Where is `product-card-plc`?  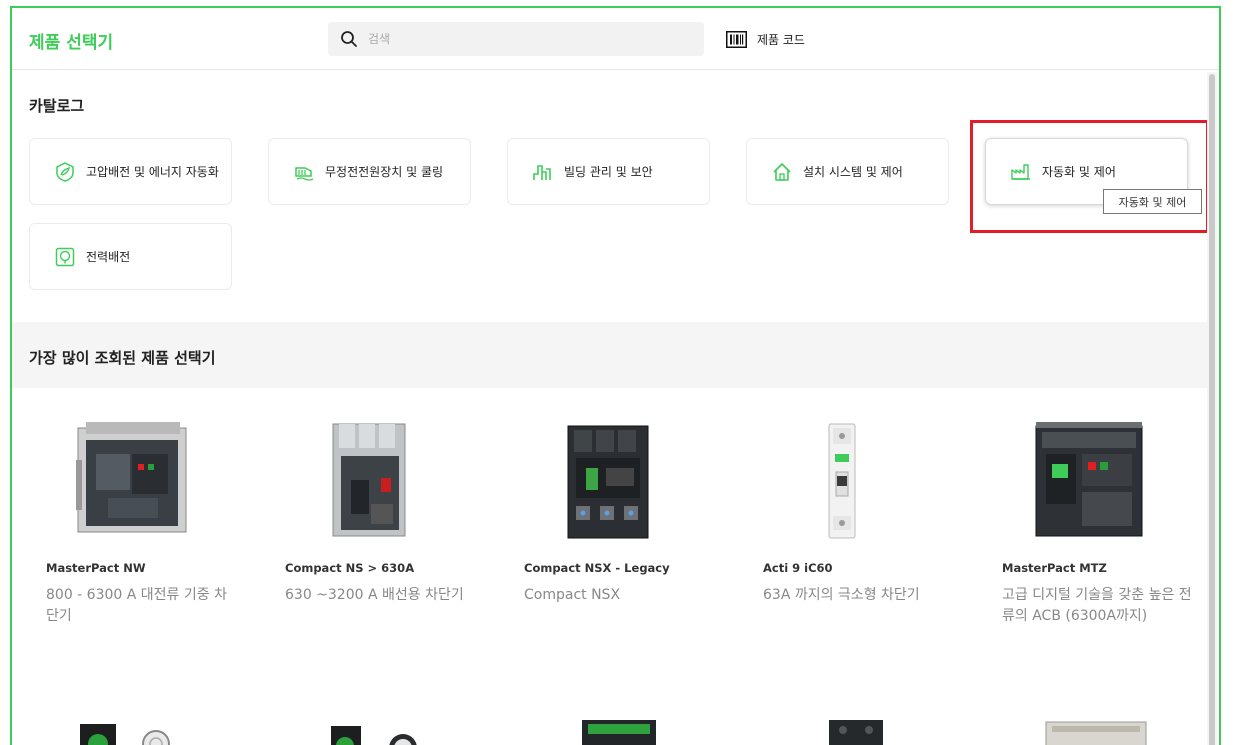 product-card-plc is located at coordinates (1107, 726).